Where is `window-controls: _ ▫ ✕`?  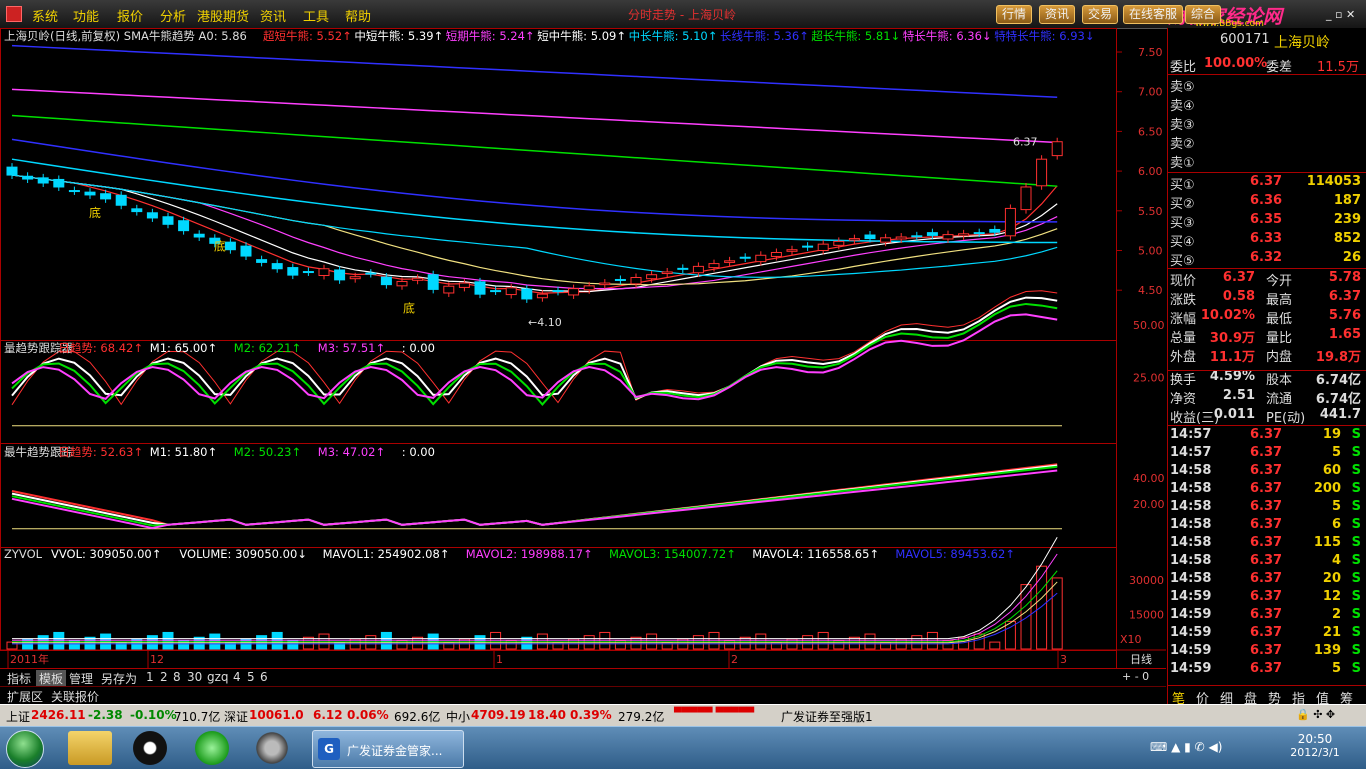 window-controls: _ ▫ ✕ is located at coordinates (1340, 14).